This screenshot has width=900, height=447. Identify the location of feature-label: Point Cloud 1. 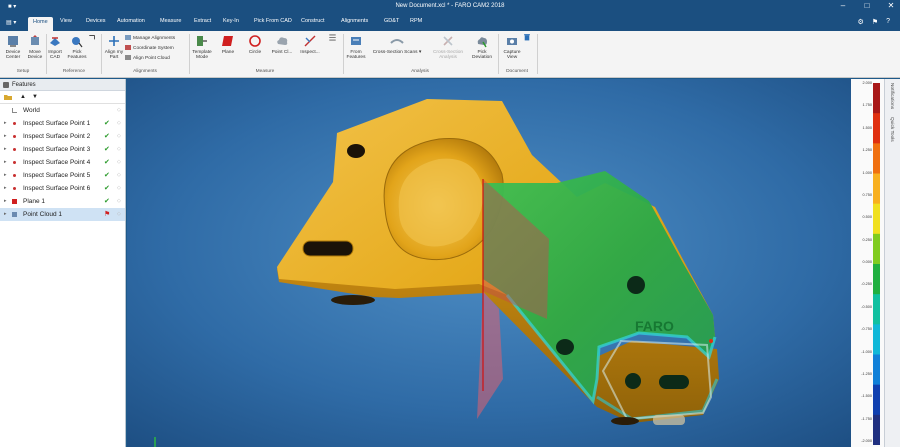
(43, 214).